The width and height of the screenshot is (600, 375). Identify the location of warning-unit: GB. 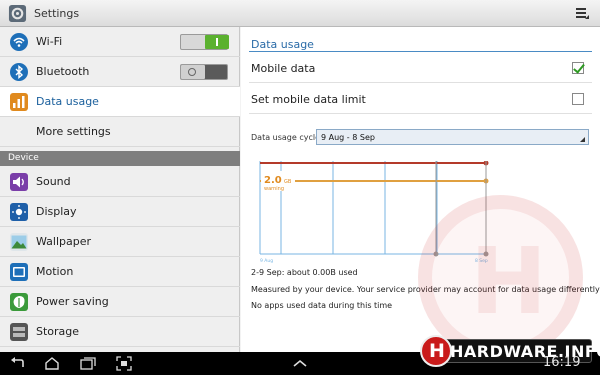
(288, 182).